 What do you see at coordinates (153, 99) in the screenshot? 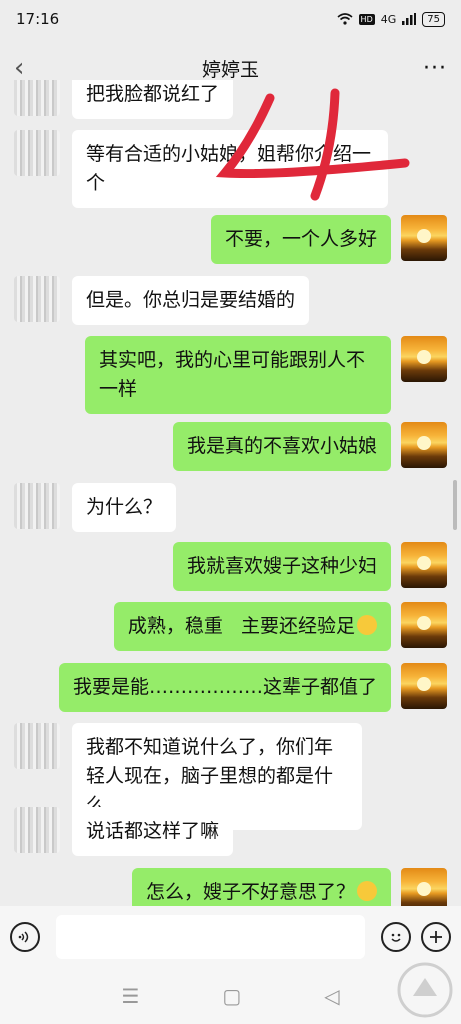
I see `message-bubble: 把我脸都说红了` at bounding box center [153, 99].